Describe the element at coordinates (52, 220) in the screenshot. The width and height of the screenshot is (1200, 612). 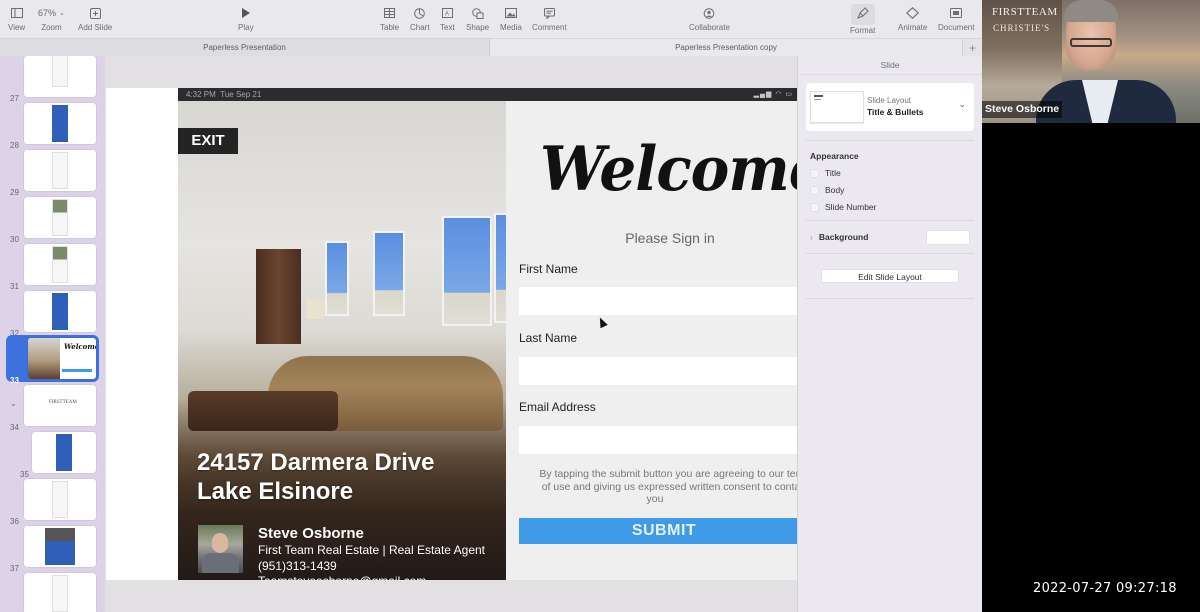
I see `slide-thumbnail-30: 30` at that location.